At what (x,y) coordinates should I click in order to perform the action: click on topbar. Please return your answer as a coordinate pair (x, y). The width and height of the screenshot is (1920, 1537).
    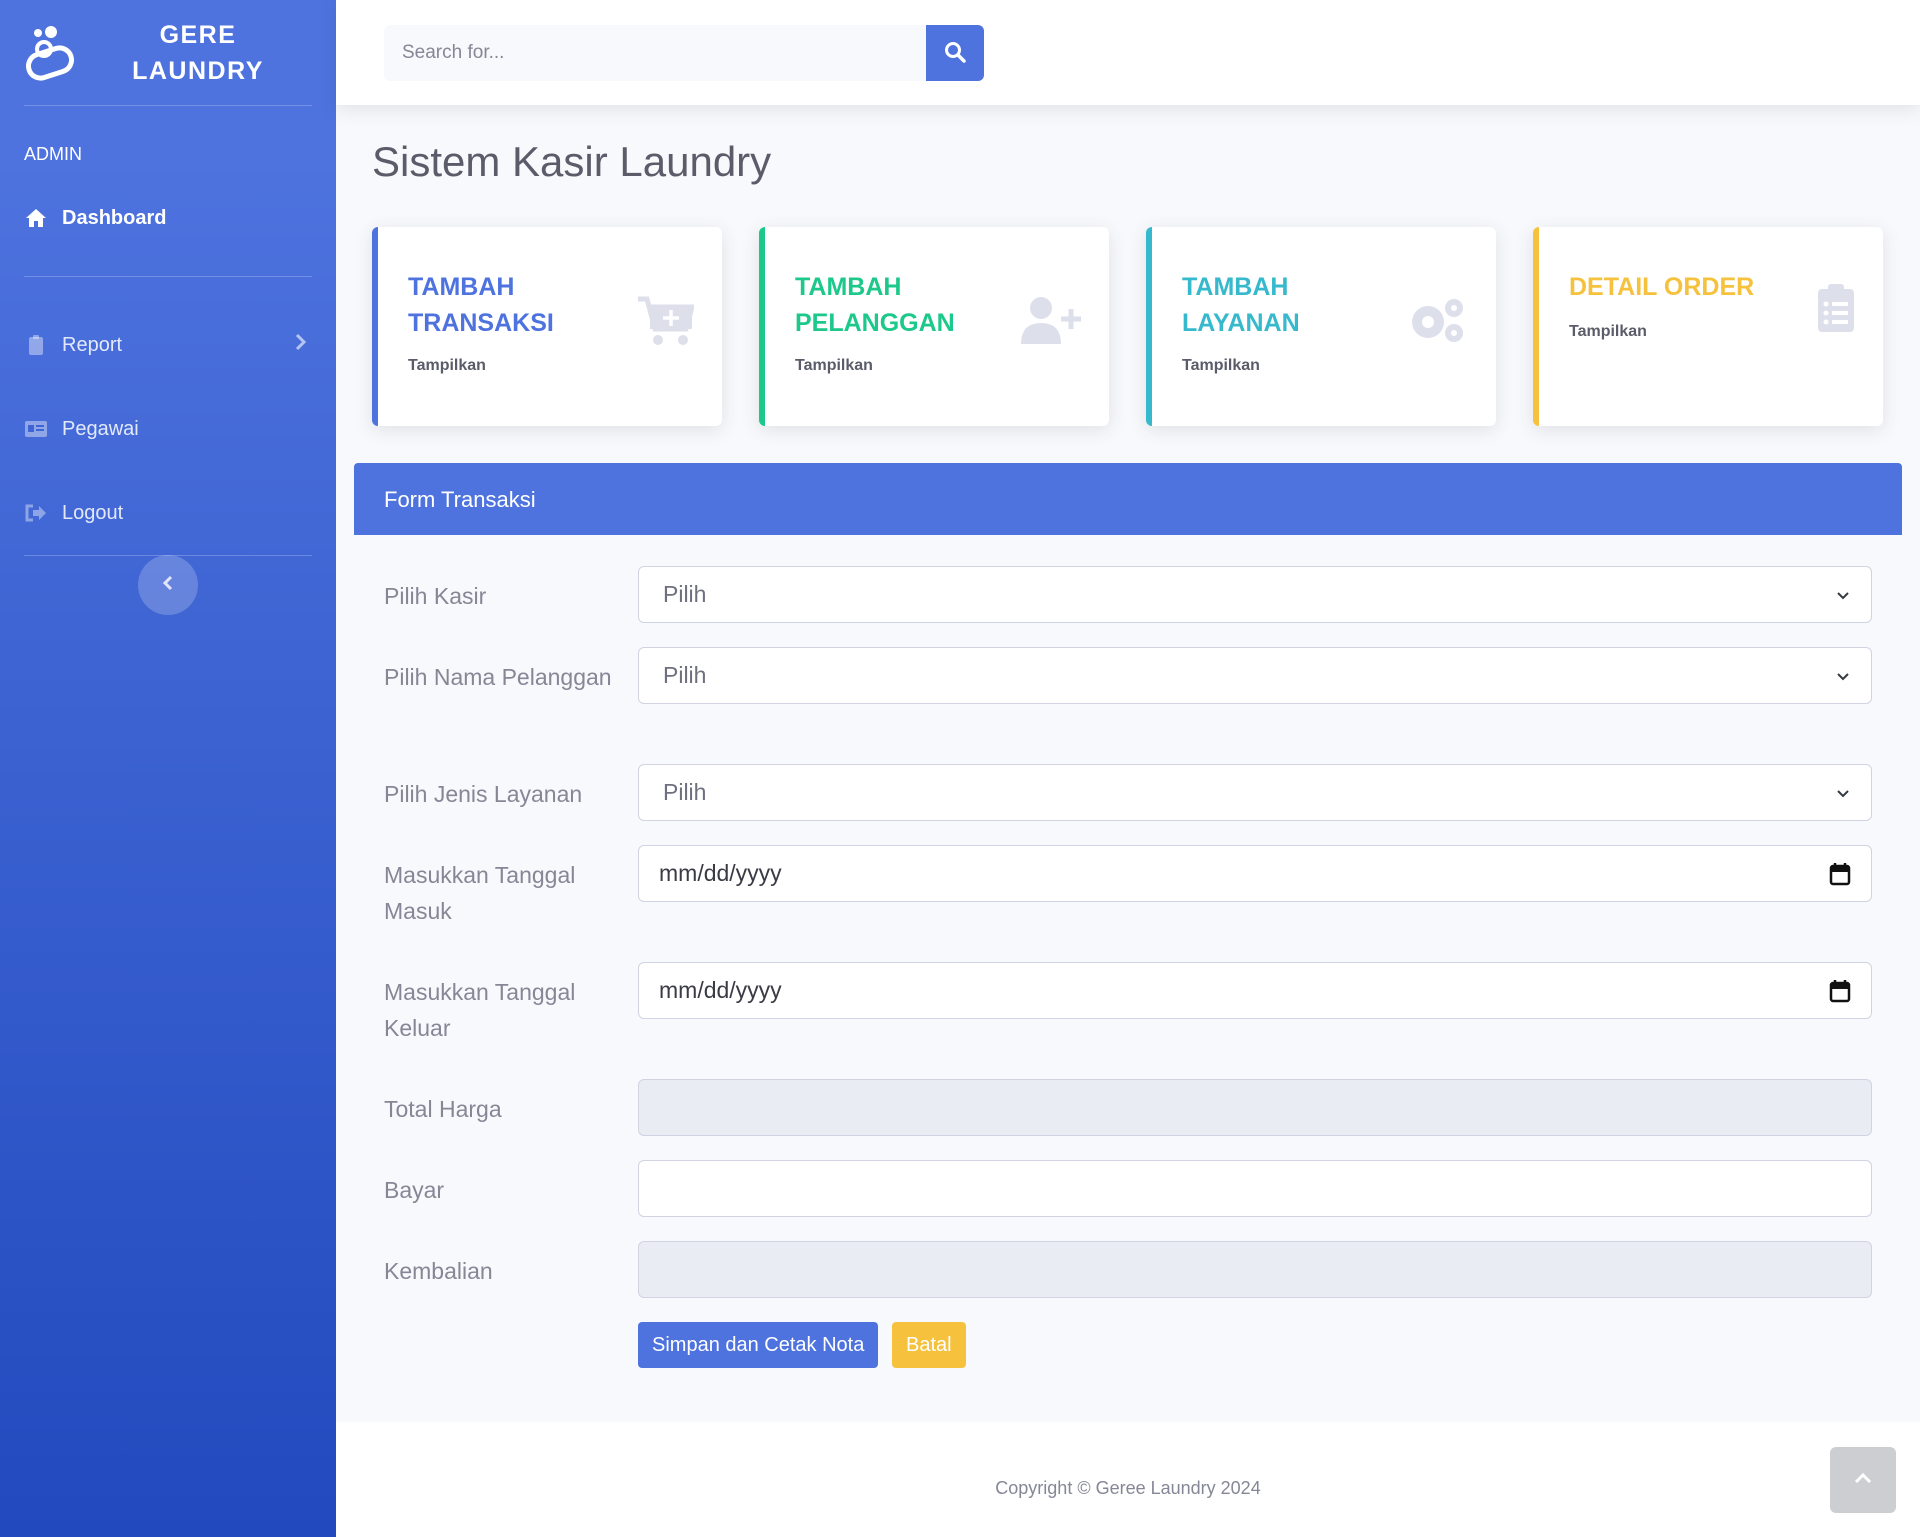
    Looking at the image, I should click on (1128, 52).